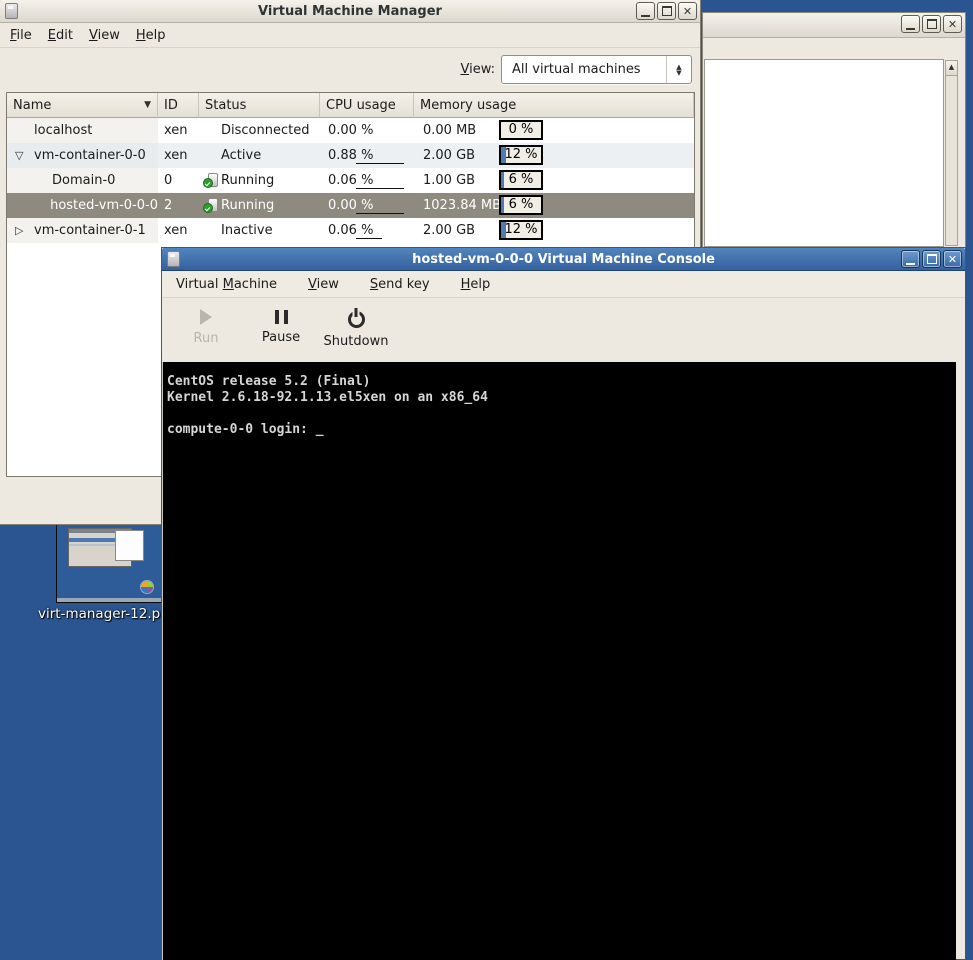 The image size is (973, 960). Describe the element at coordinates (109, 561) in the screenshot. I see `screenshot-thumbnail` at that location.